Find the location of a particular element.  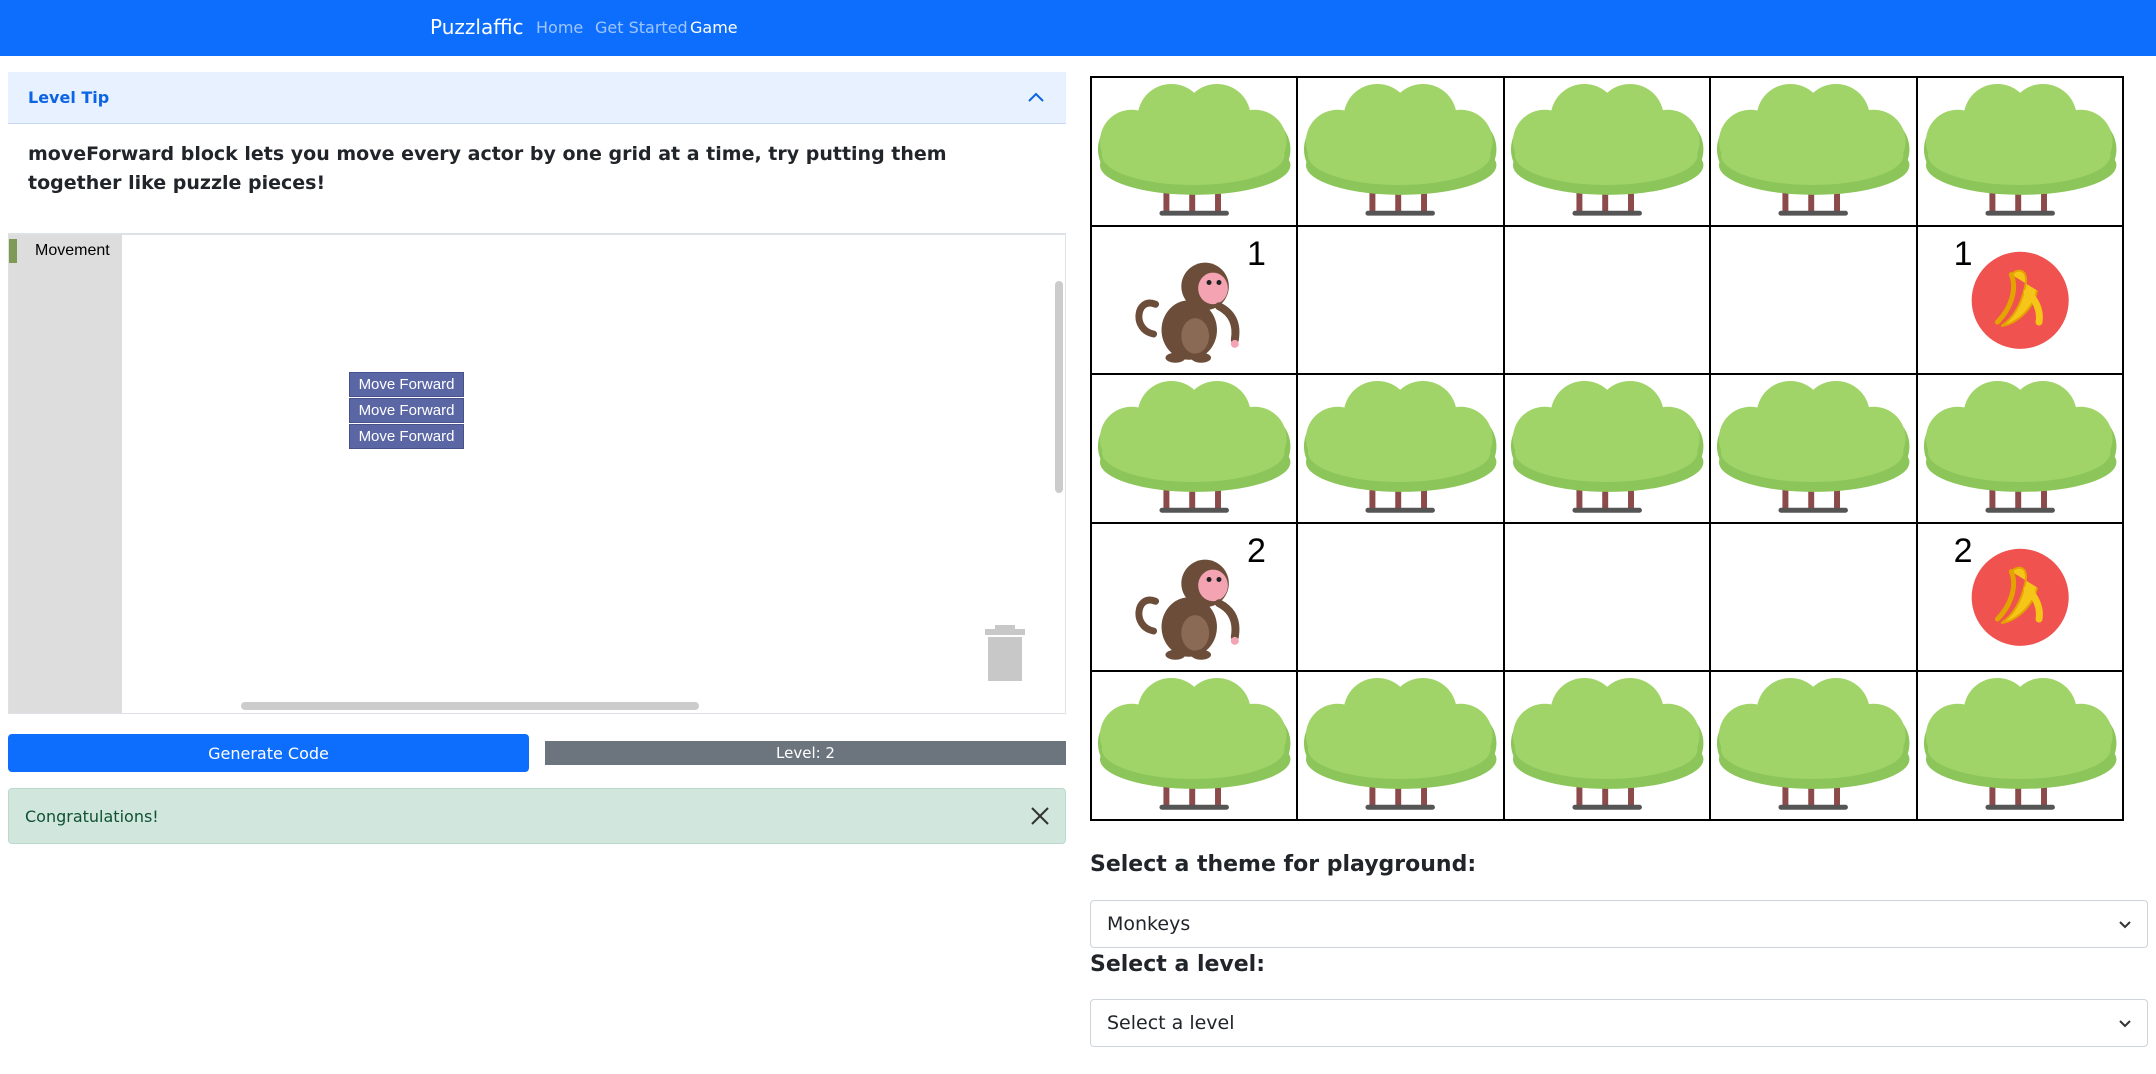

theme-selected-value: Monkeys is located at coordinates (1149, 924).